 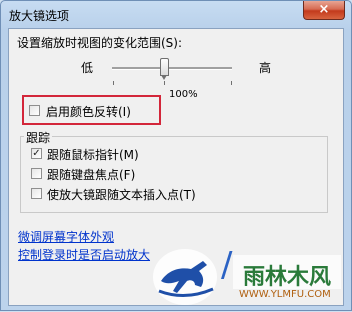 What do you see at coordinates (100, 43) in the screenshot?
I see `zoom-range-label: 设置缩放时视图的变化范围(S):` at bounding box center [100, 43].